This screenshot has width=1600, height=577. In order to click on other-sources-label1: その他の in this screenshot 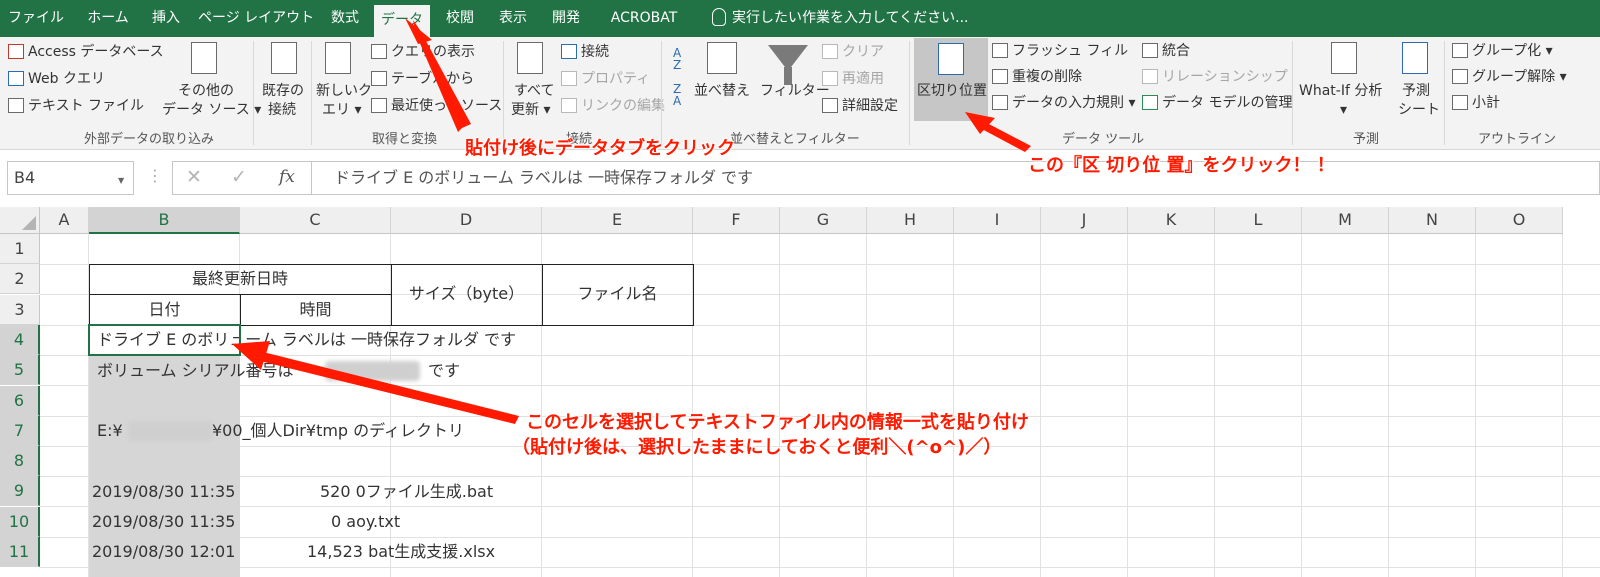, I will do `click(206, 91)`.